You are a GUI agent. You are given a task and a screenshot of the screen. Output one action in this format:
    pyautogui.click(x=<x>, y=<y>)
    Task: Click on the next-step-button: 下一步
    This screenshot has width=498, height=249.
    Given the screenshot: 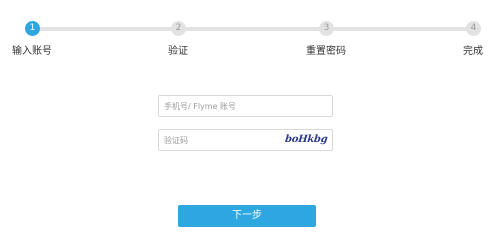 What is the action you would take?
    pyautogui.click(x=247, y=216)
    